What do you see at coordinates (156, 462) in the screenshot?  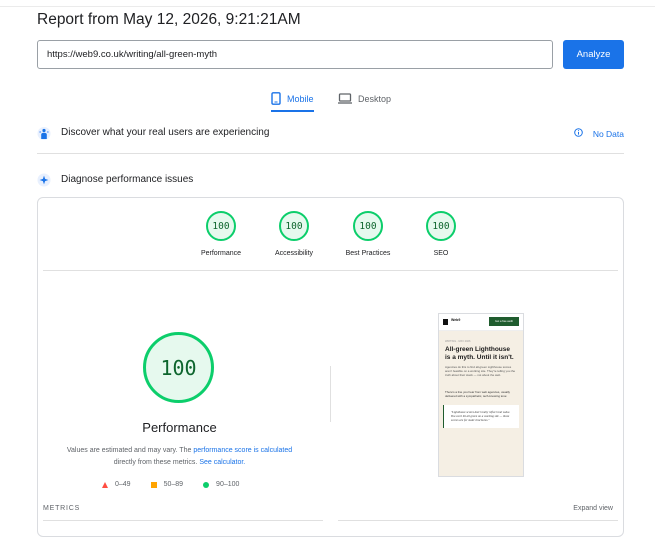 I see `note-text: directly from these metrics.` at bounding box center [156, 462].